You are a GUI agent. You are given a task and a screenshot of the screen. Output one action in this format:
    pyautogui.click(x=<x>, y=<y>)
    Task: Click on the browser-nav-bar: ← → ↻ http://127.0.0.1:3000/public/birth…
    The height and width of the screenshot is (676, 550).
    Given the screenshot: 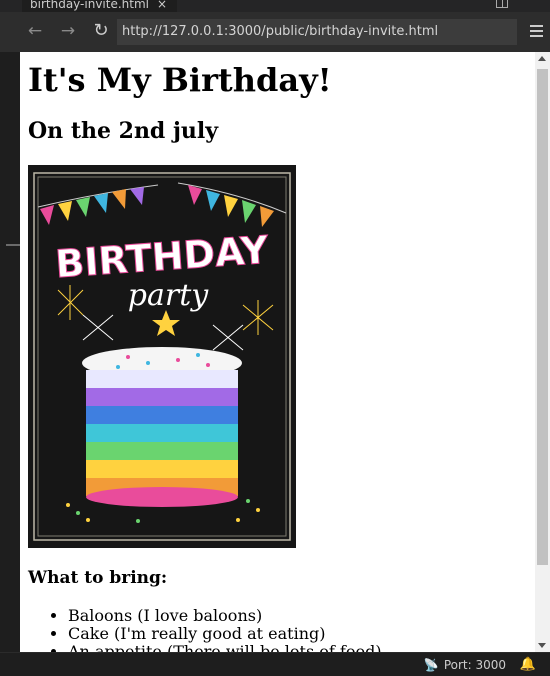 What is the action you would take?
    pyautogui.click(x=275, y=32)
    